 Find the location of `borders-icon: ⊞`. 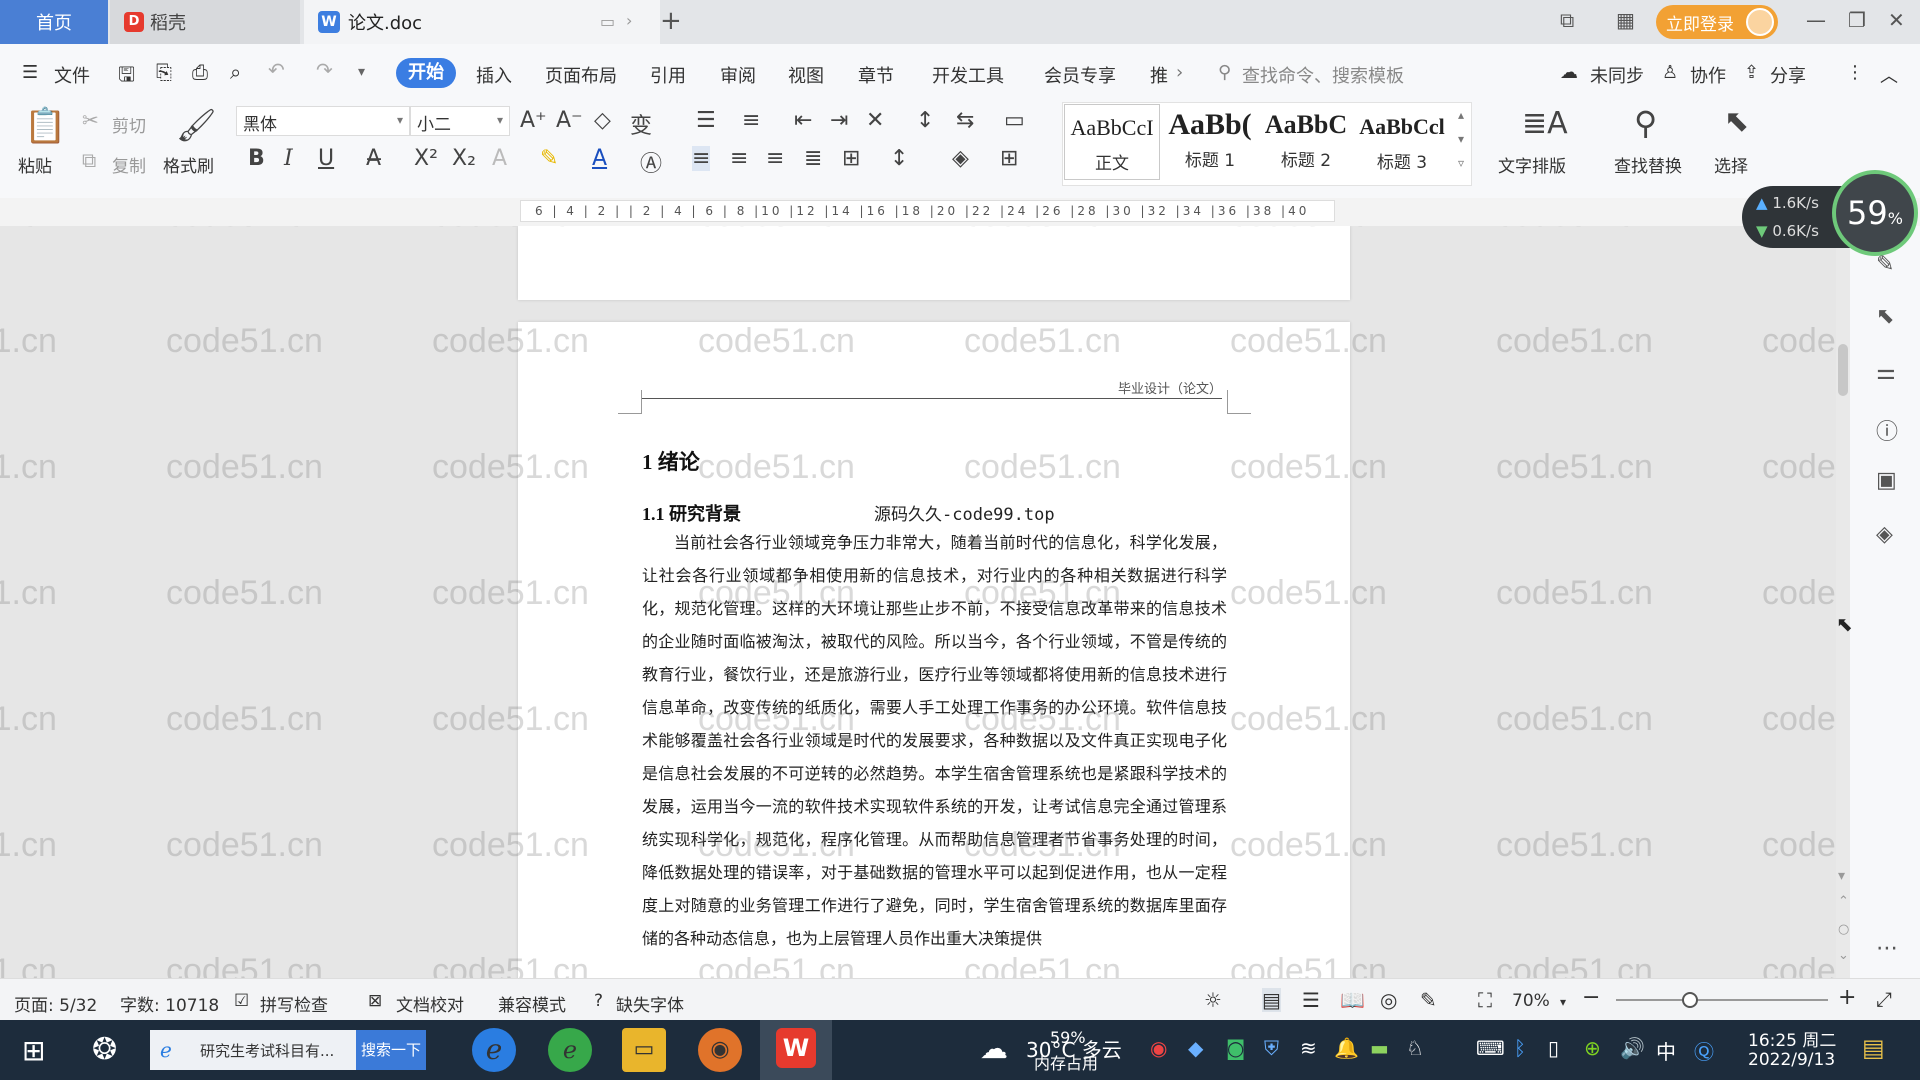

borders-icon: ⊞ is located at coordinates (1009, 158).